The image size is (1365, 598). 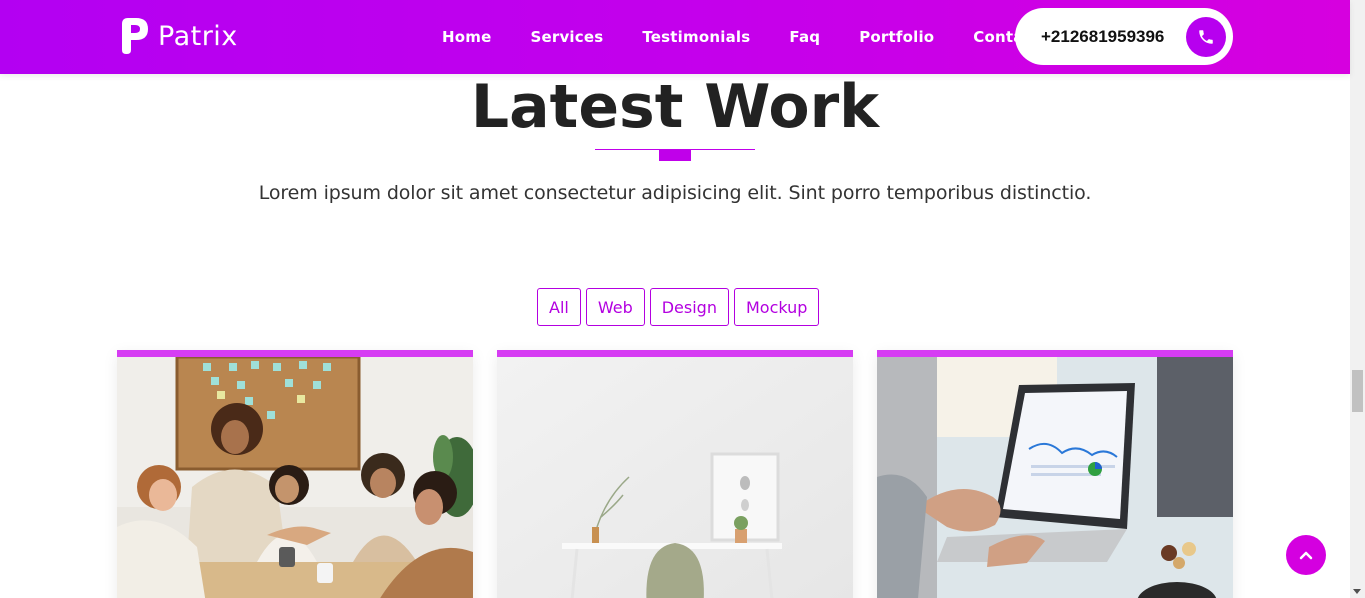 I want to click on logo-icon, so click(x=135, y=36).